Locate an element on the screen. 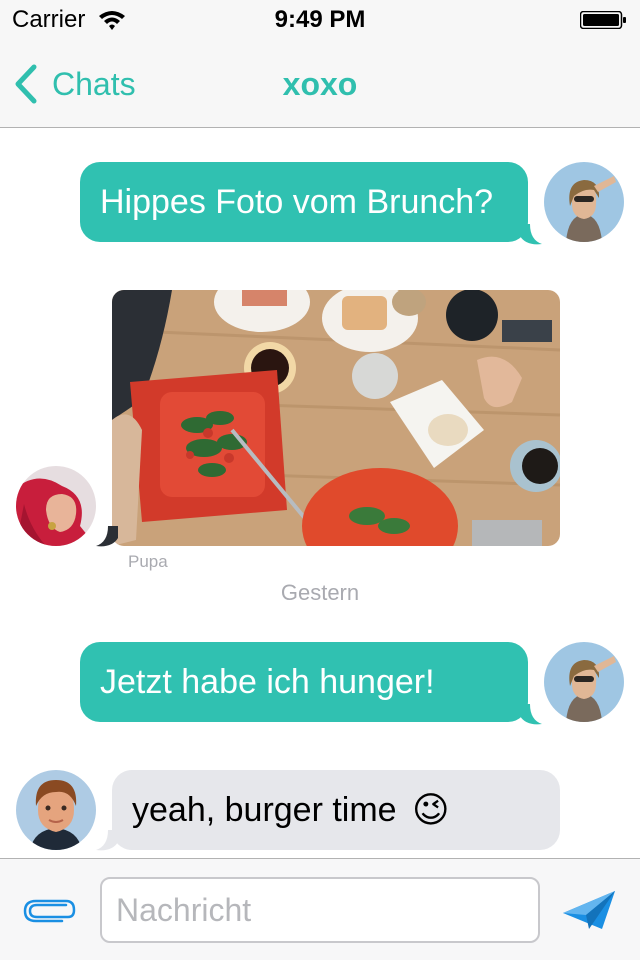 This screenshot has width=640, height=960. paperclip-icon is located at coordinates (50, 910).